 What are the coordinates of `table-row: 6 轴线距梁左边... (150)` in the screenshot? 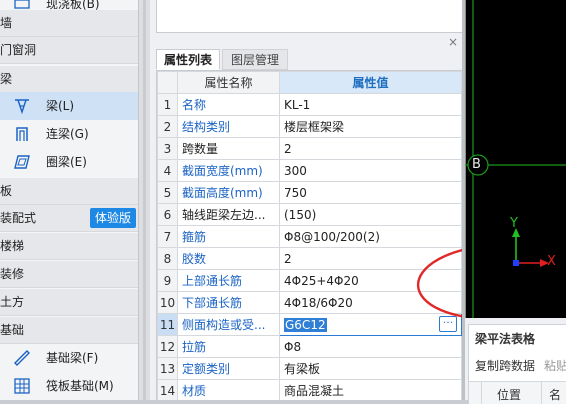 It's located at (309, 214).